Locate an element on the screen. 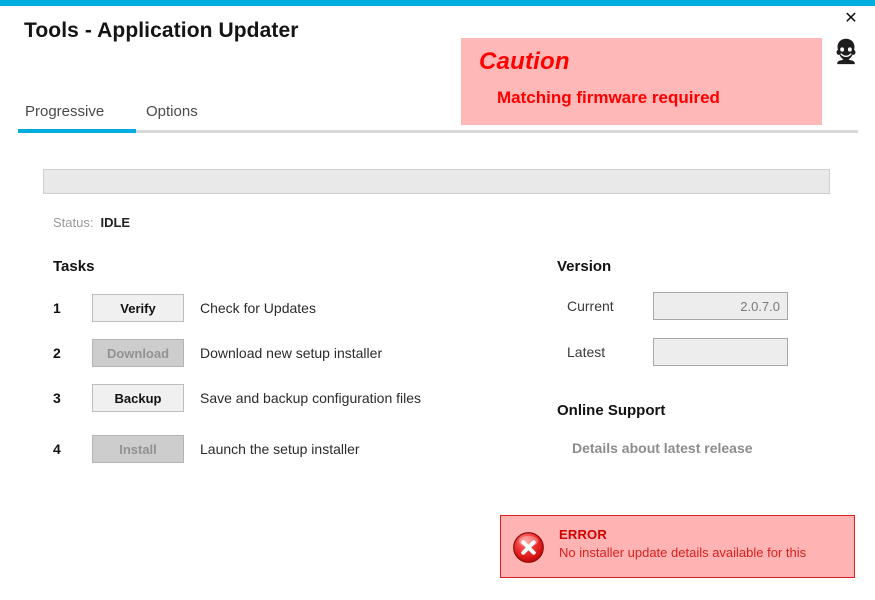  tab-options: Options is located at coordinates (172, 111).